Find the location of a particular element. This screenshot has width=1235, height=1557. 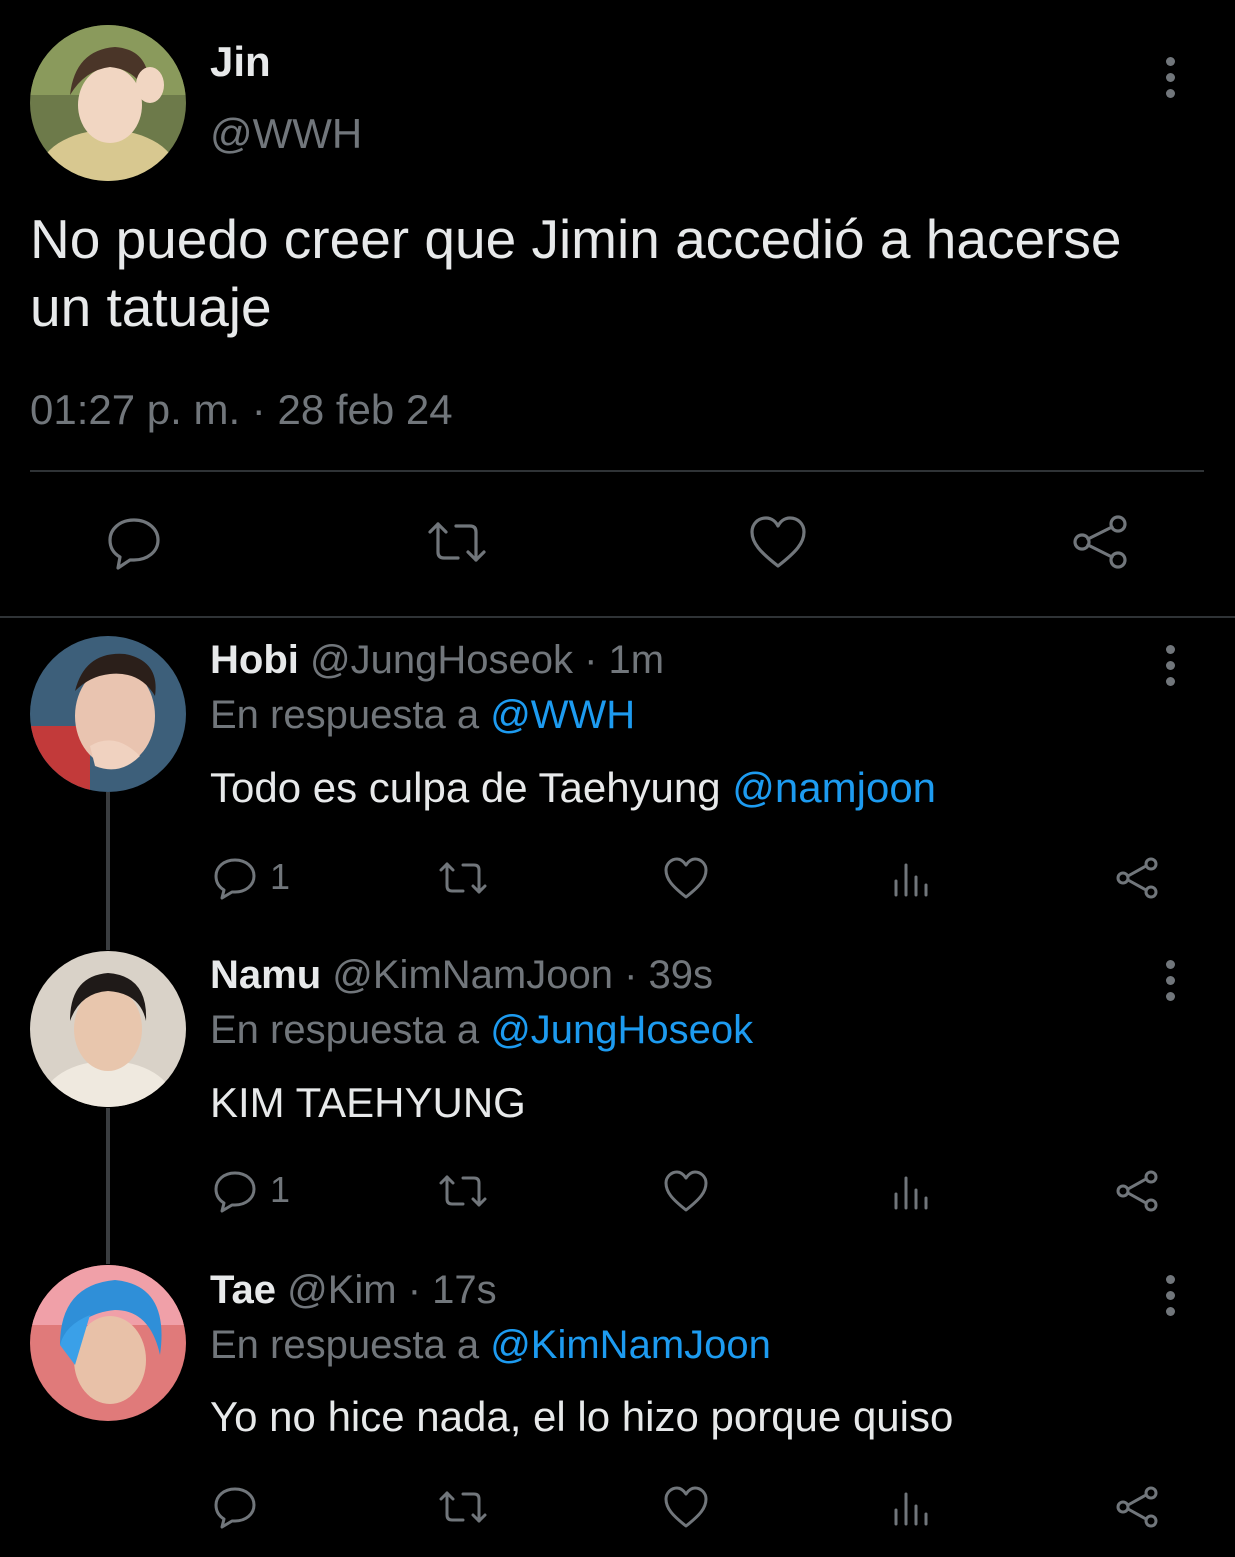

reply-text: KIM TAEHYUNG is located at coordinates (368, 1103).